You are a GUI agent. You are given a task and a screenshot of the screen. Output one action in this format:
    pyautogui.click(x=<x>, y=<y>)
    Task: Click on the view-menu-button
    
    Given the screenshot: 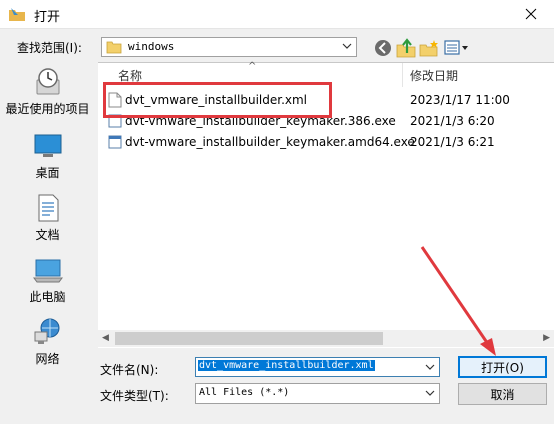 What is the action you would take?
    pyautogui.click(x=457, y=48)
    